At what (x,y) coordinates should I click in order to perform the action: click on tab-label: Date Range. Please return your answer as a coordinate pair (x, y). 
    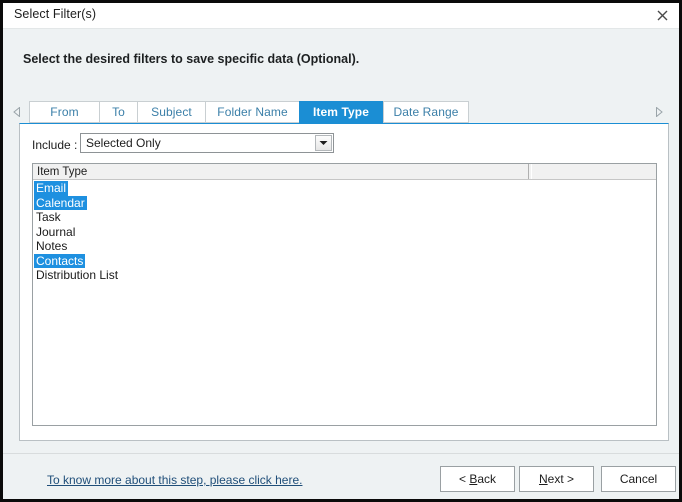
    Looking at the image, I should click on (426, 112).